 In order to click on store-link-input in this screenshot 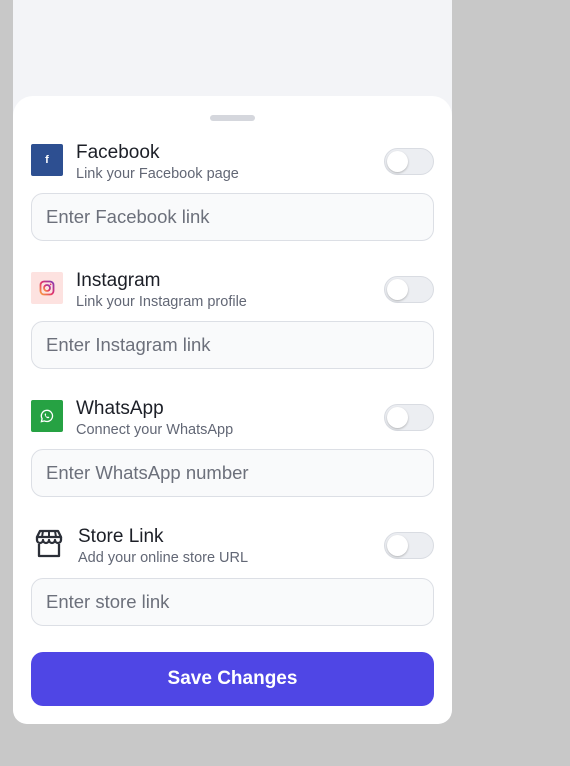, I will do `click(232, 602)`.